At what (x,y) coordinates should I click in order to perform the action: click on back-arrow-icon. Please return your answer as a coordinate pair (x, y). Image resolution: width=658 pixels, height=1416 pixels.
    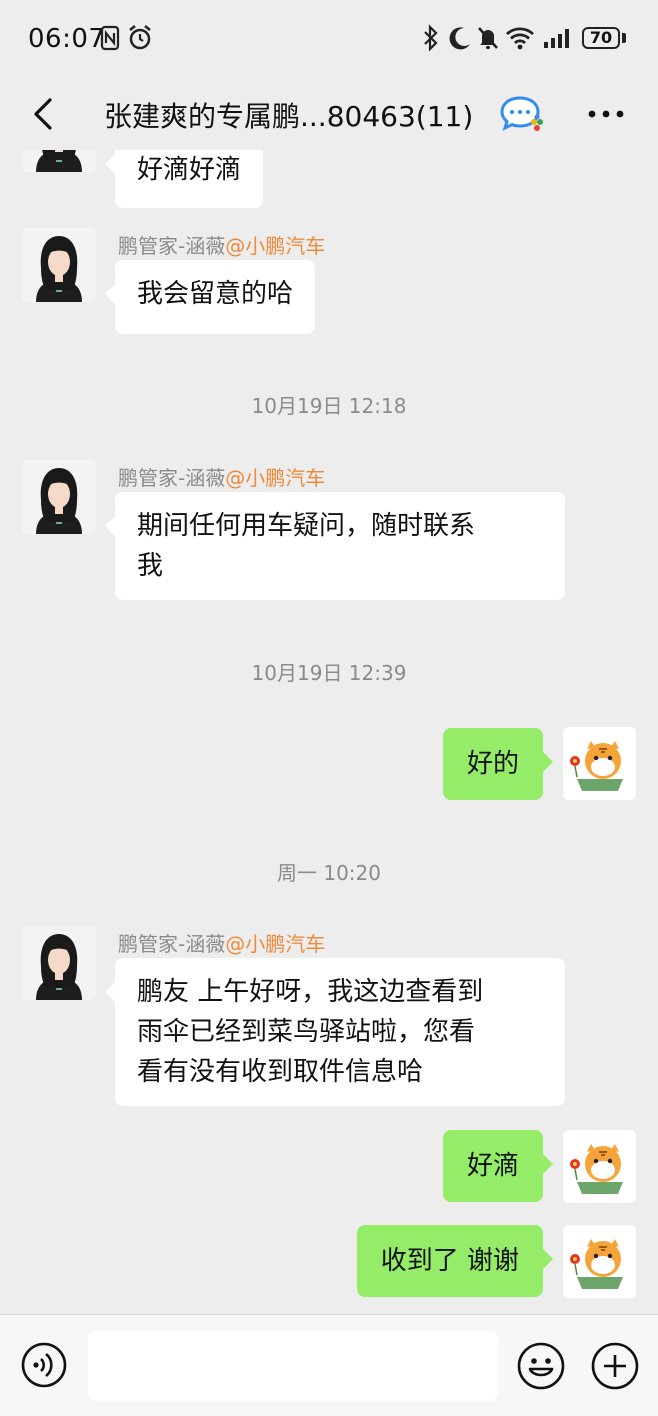
    Looking at the image, I should click on (44, 114).